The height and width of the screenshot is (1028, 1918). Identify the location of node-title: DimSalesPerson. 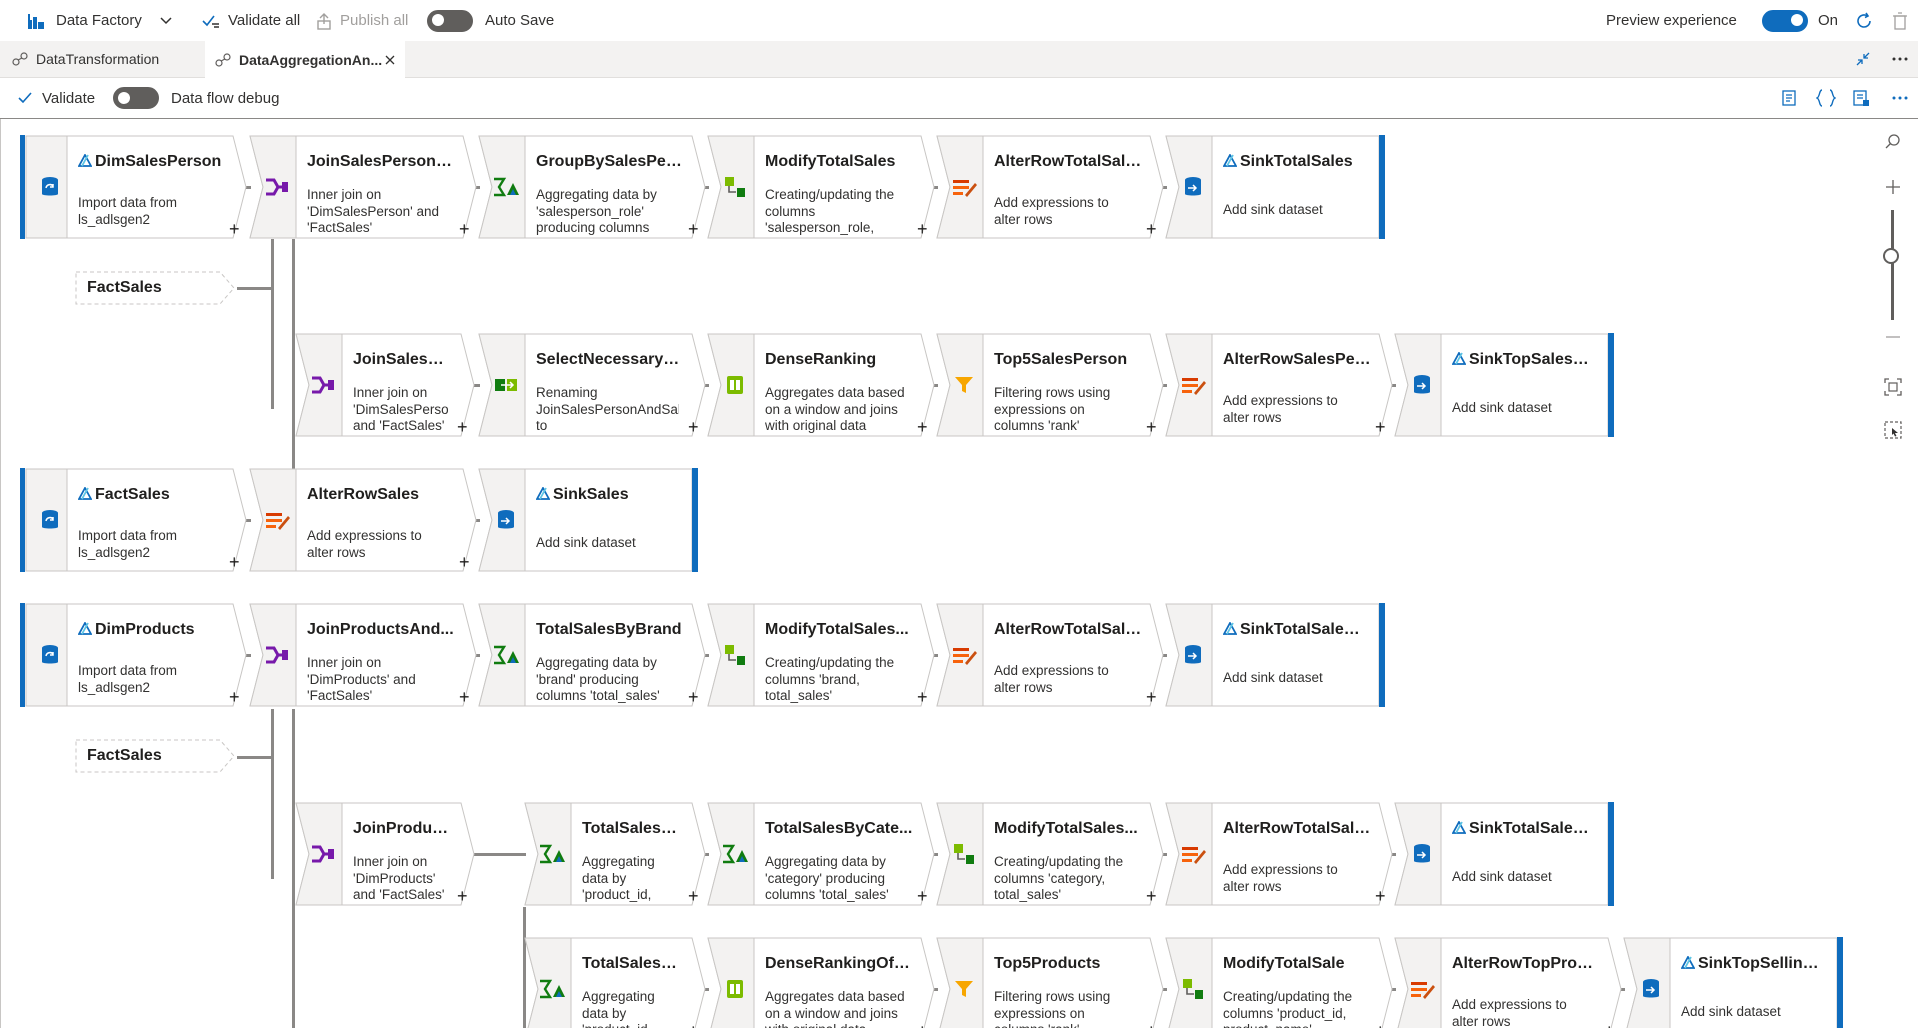
(151, 162).